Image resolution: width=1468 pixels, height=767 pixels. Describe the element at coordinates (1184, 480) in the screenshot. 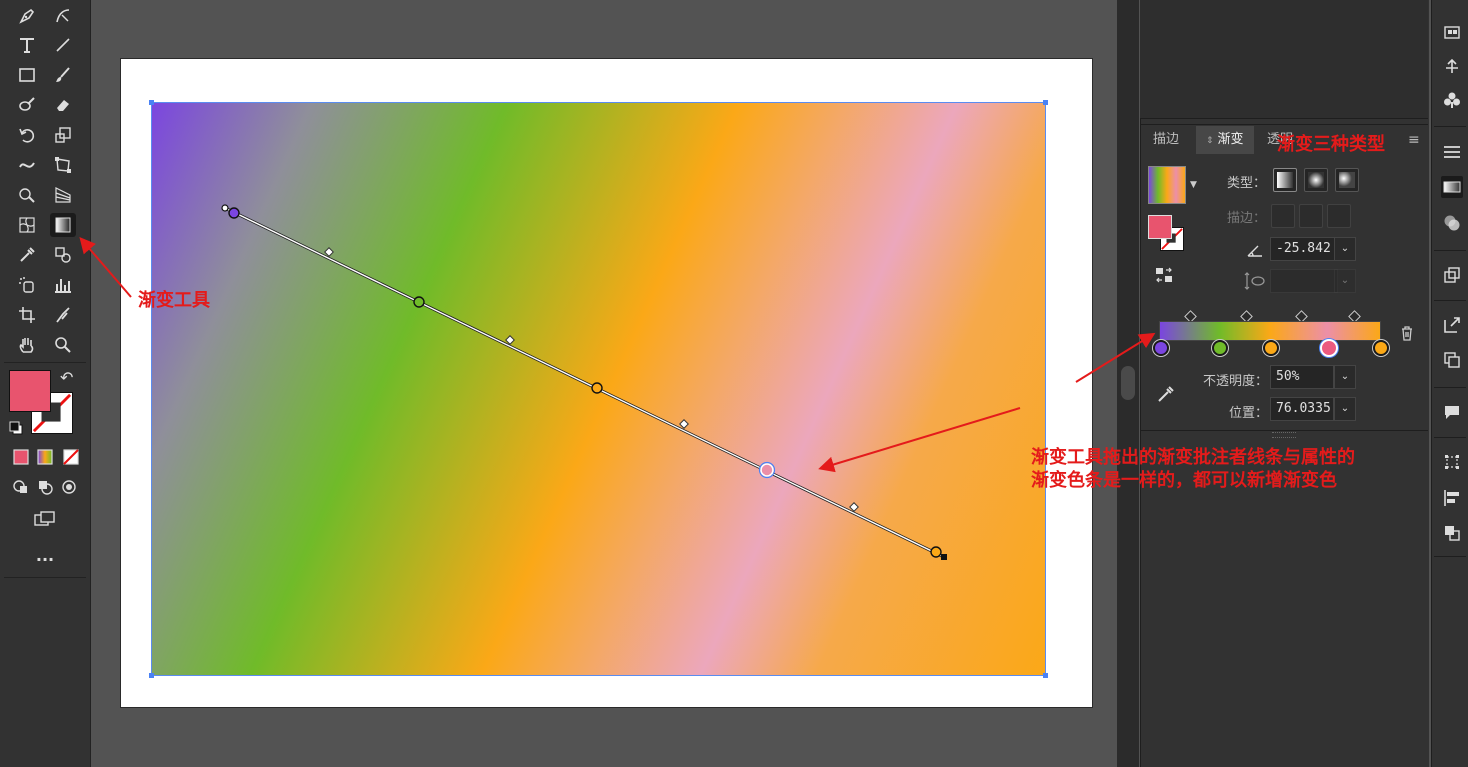

I see `annotation-note-line2: 渐变色条是一样的，都可以新增渐变色` at that location.